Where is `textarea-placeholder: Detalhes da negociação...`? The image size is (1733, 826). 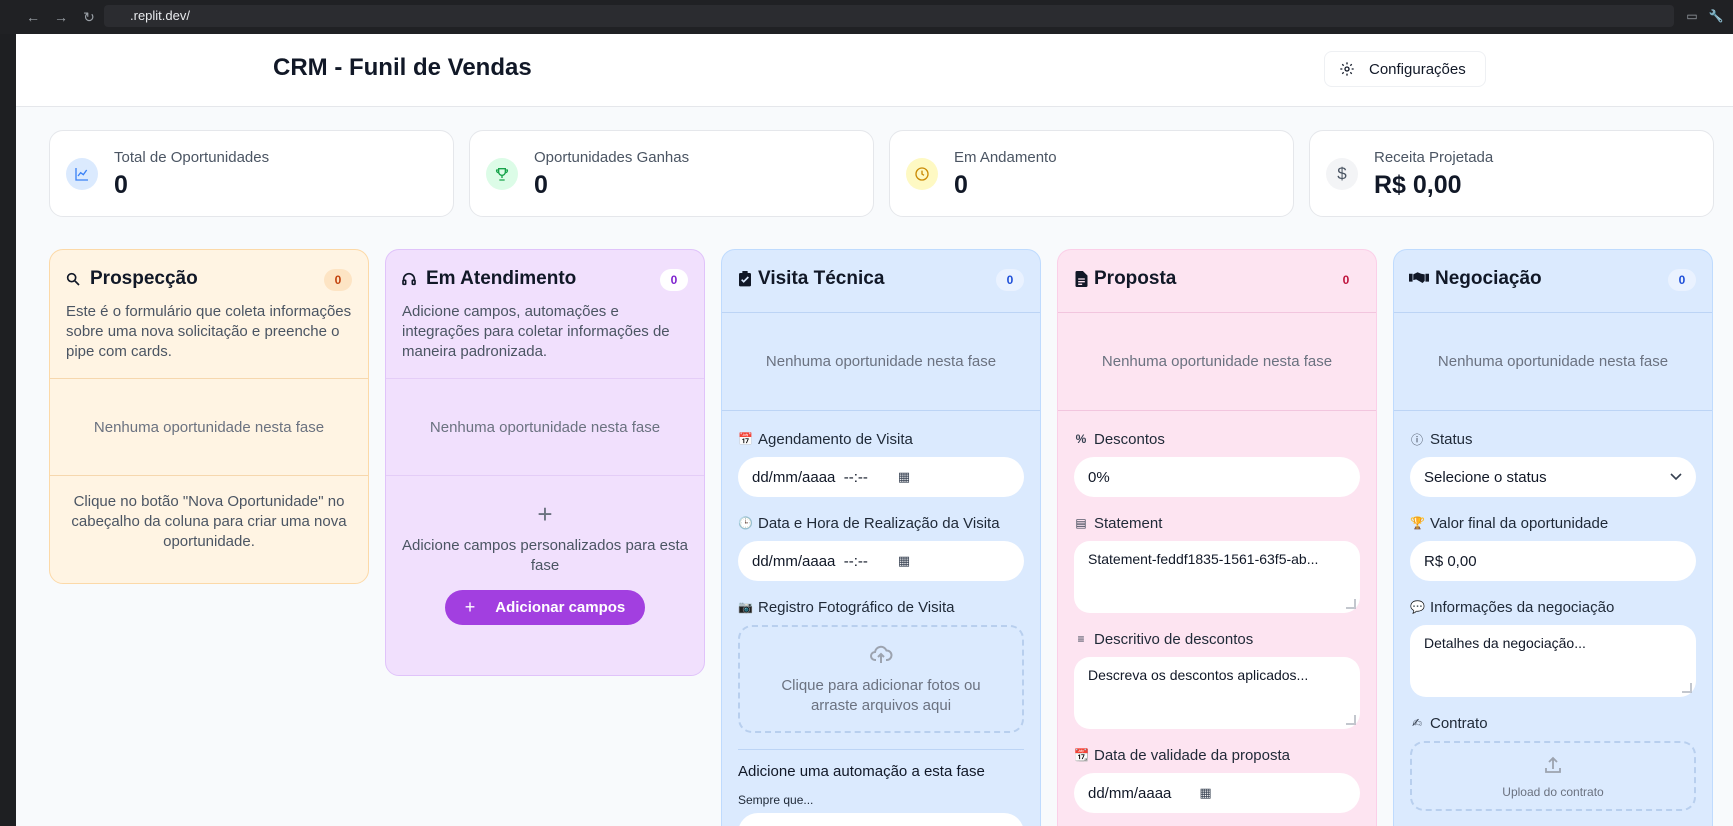
textarea-placeholder: Detalhes da negociação... is located at coordinates (1505, 643).